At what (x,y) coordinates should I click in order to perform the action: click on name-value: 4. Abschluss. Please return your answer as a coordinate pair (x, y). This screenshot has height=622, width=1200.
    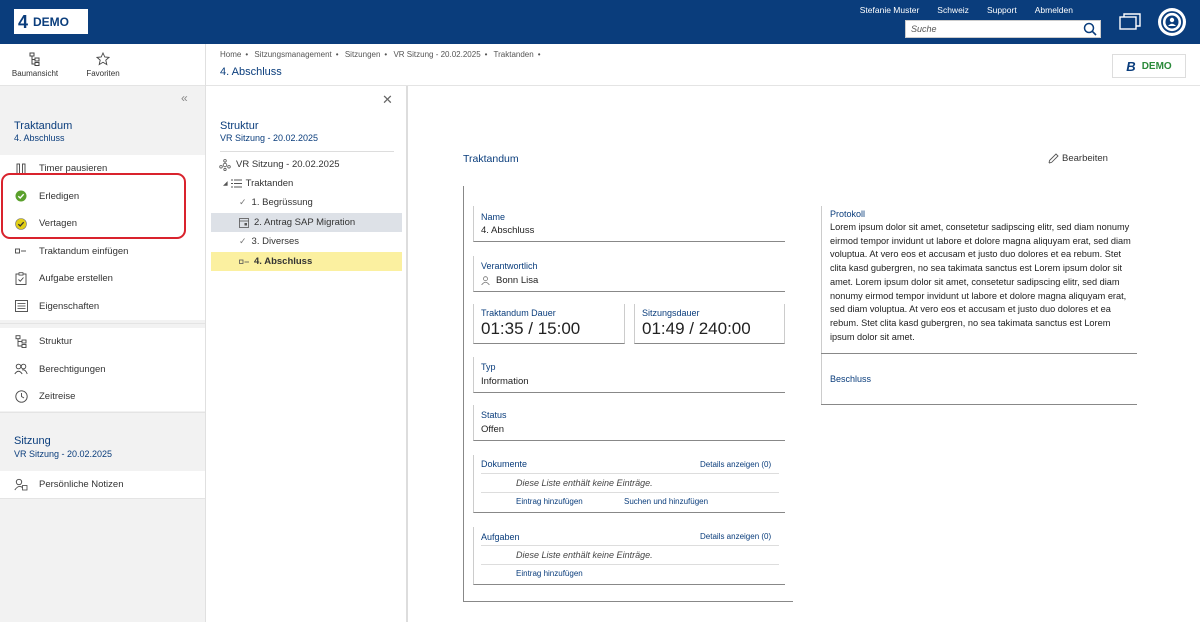
    Looking at the image, I should click on (508, 230).